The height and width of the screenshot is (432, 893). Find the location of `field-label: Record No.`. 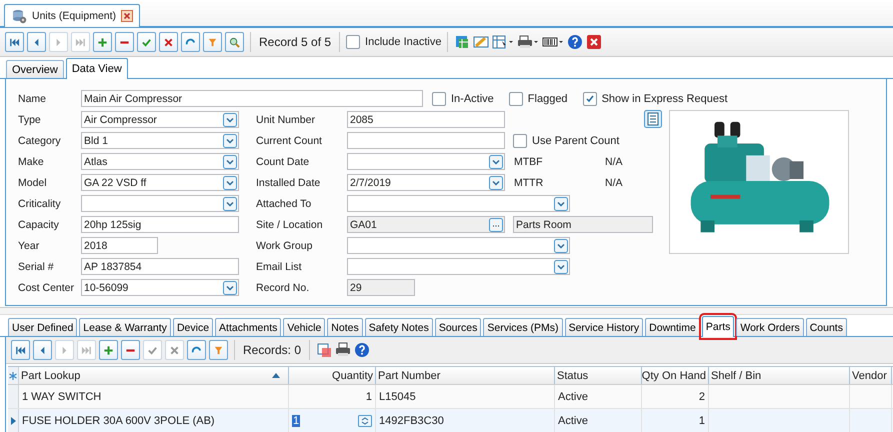

field-label: Record No. is located at coordinates (283, 288).